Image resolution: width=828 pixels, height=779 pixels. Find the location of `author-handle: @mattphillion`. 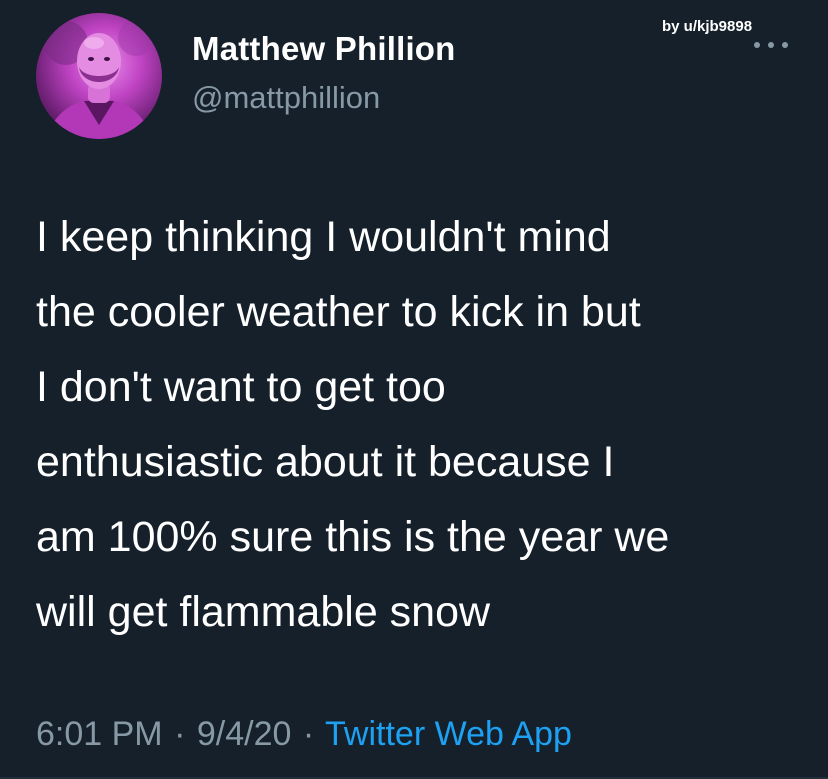

author-handle: @mattphillion is located at coordinates (286, 98).